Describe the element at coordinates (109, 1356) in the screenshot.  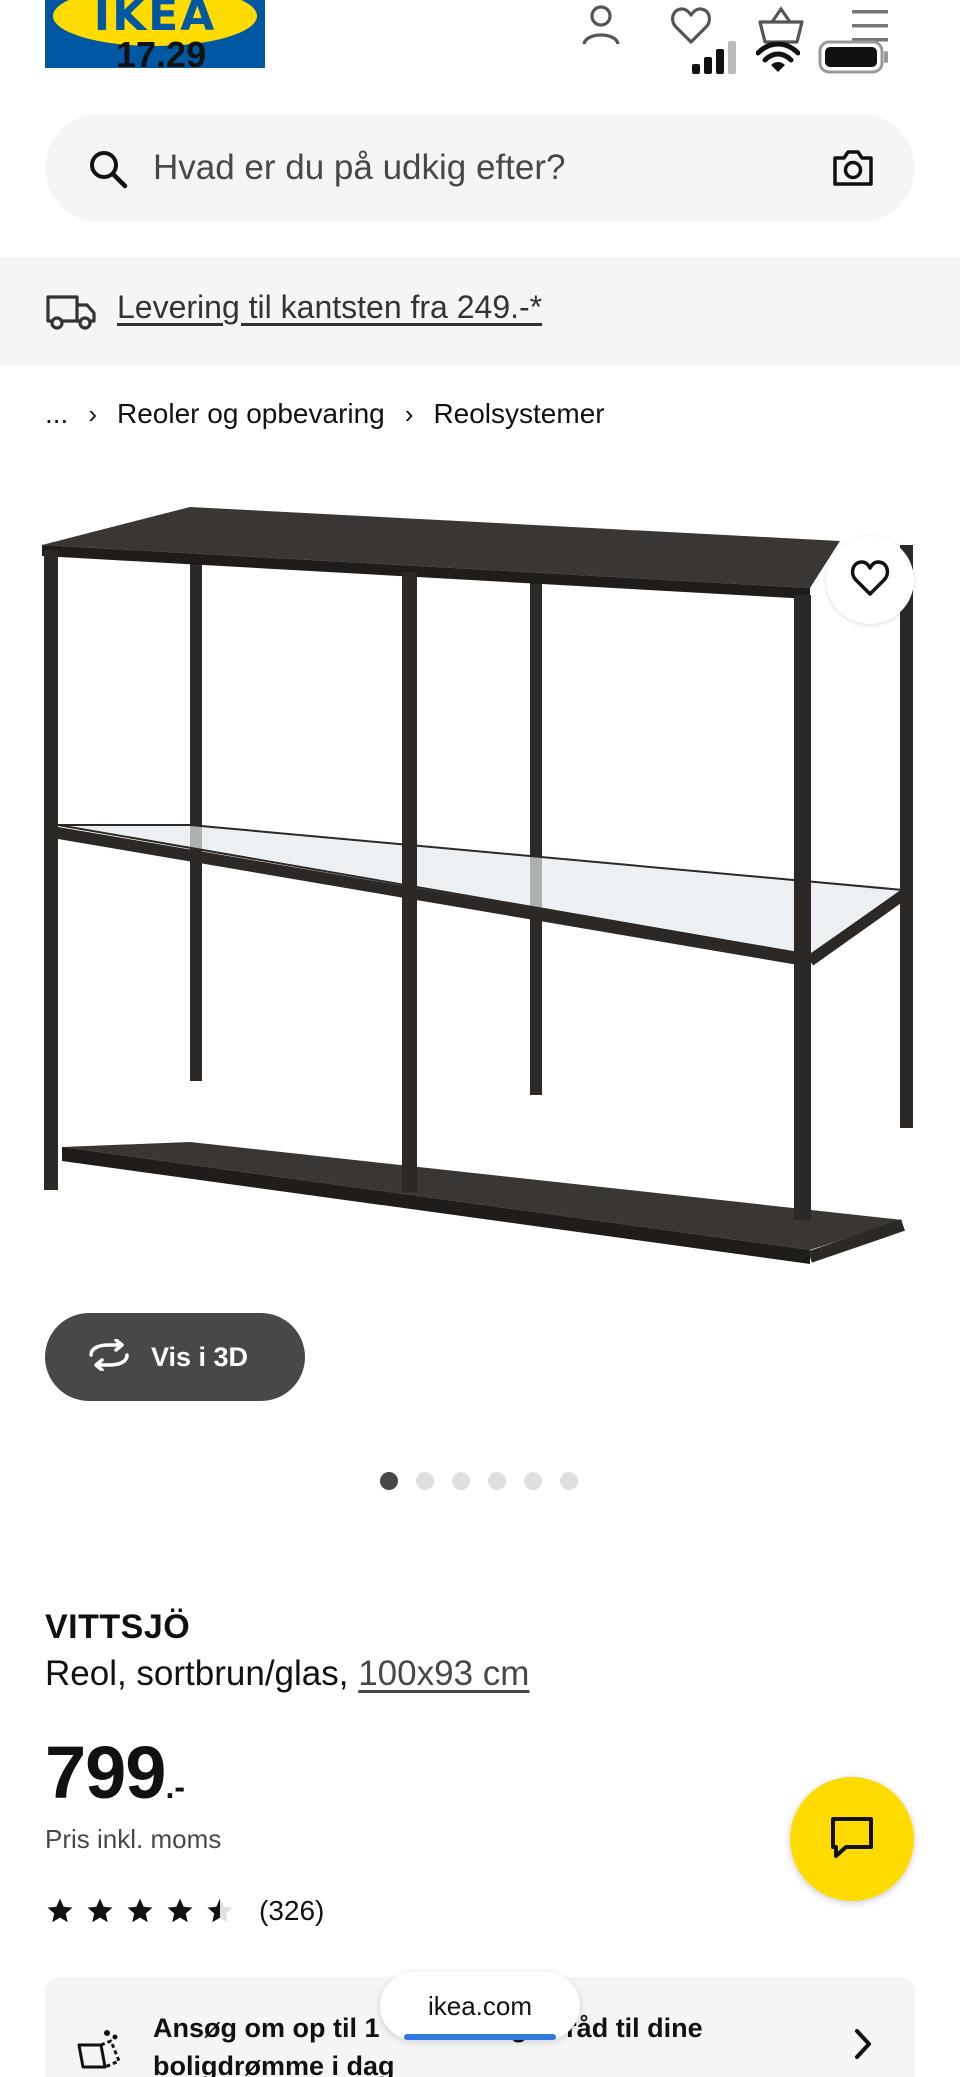
I see `rotate-3d-icon` at that location.